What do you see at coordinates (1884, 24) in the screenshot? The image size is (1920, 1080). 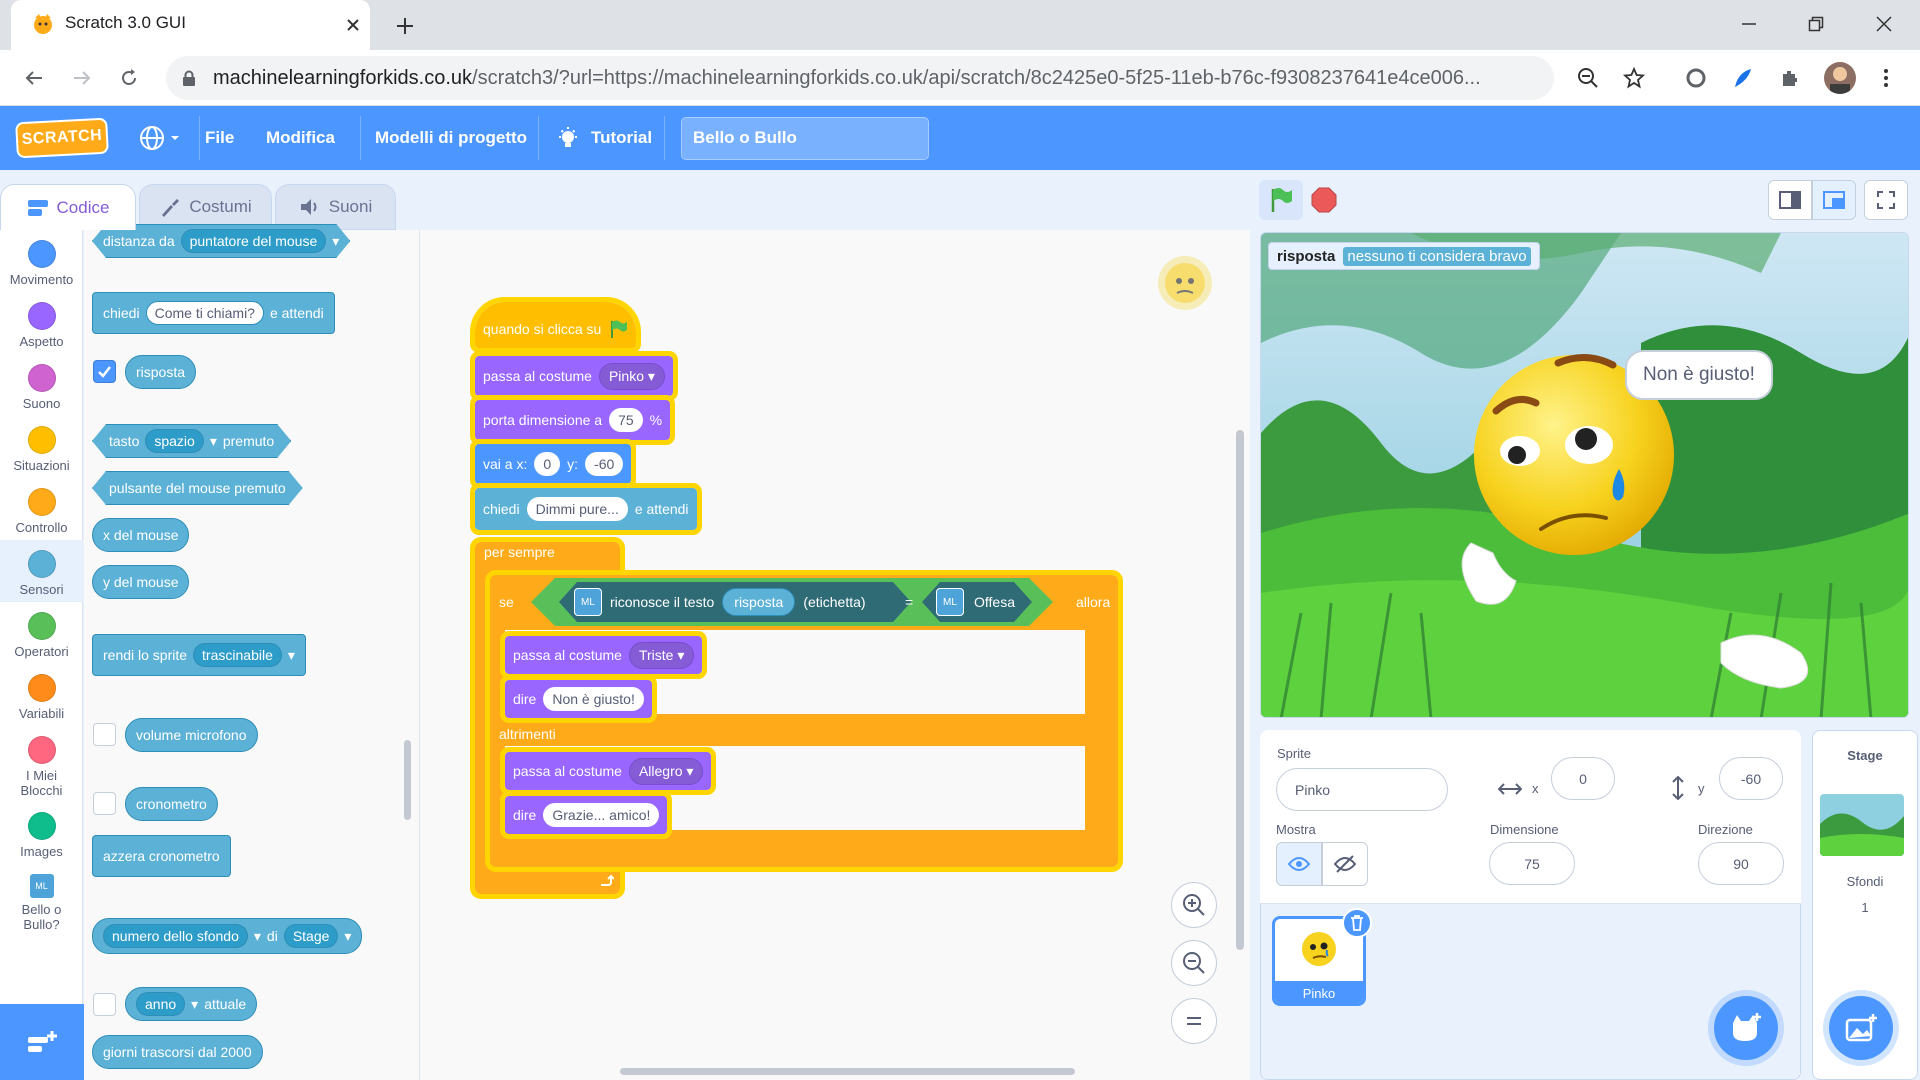 I see `close-window-icon` at bounding box center [1884, 24].